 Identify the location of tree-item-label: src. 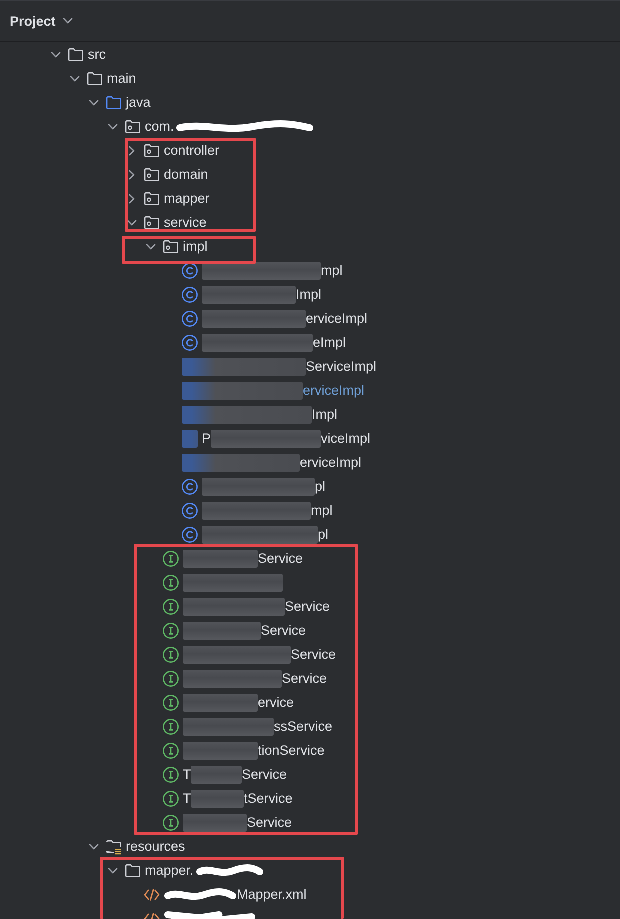
(97, 55).